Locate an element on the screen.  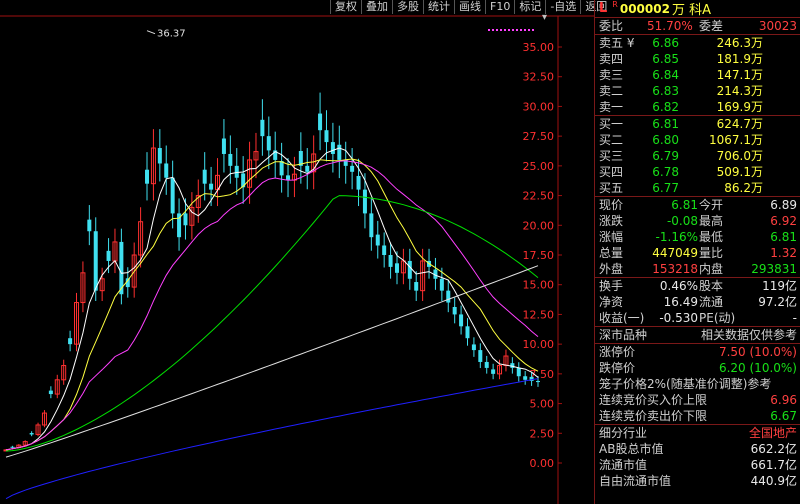
quote-label-2: 量比 is located at coordinates (711, 253).